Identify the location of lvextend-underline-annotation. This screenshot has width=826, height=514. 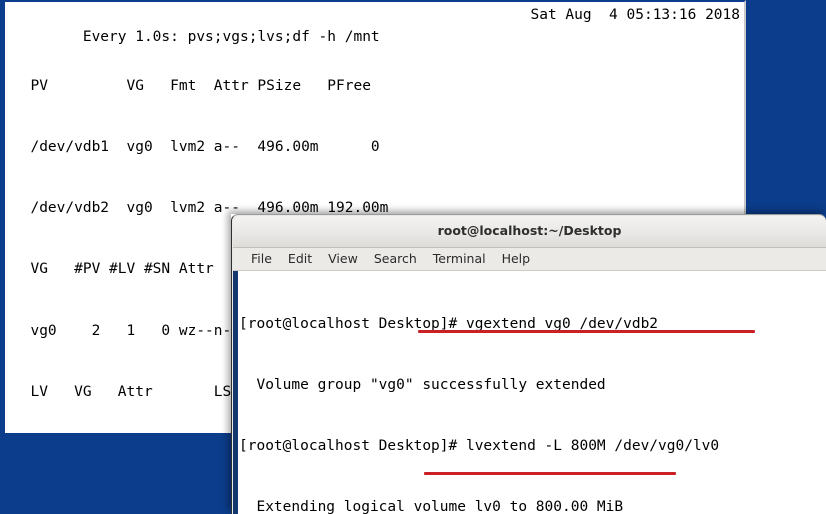
(586, 331).